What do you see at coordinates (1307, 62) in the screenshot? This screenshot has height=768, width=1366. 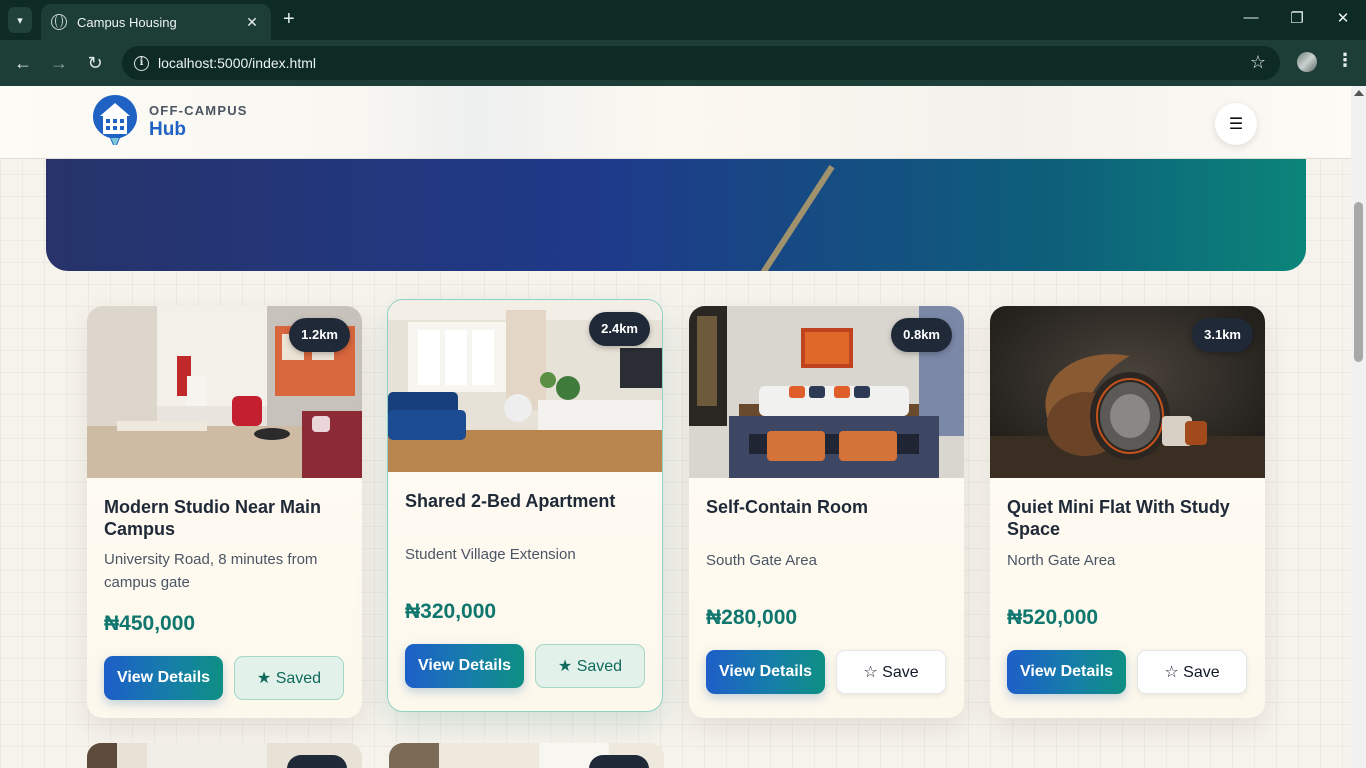 I see `profile-avatar` at bounding box center [1307, 62].